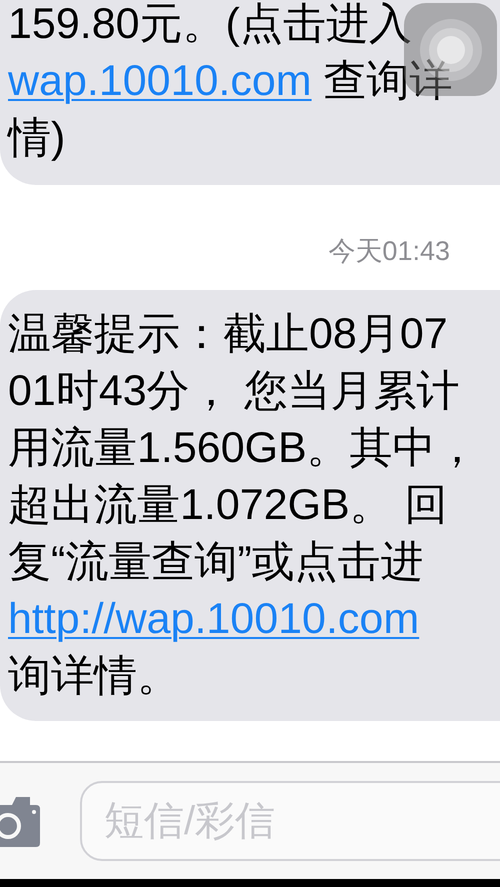  Describe the element at coordinates (37, 138) in the screenshot. I see `message-text: 情)` at that location.